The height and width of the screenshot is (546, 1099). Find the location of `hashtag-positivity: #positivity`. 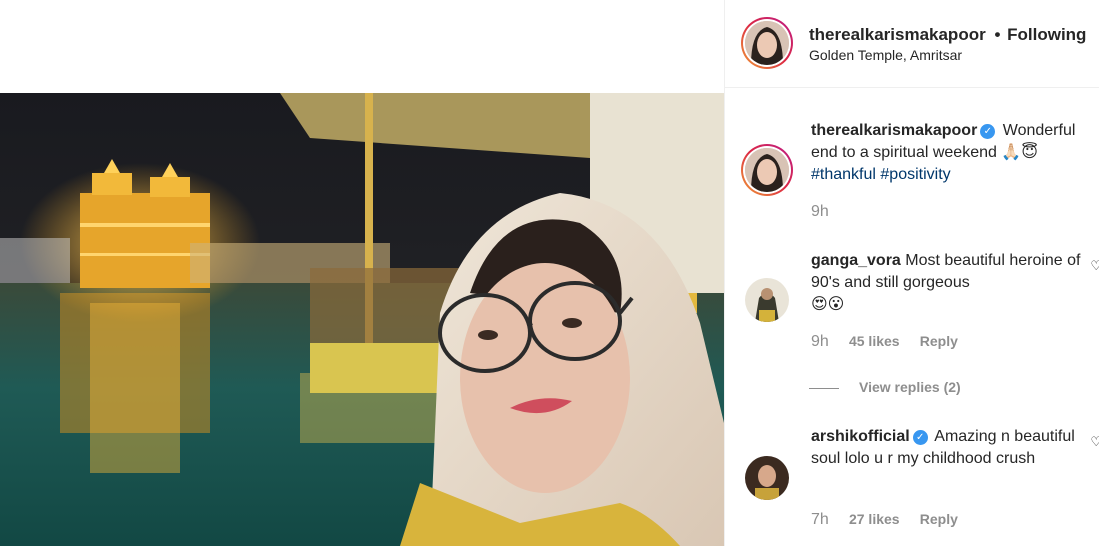

hashtag-positivity: #positivity is located at coordinates (915, 174).